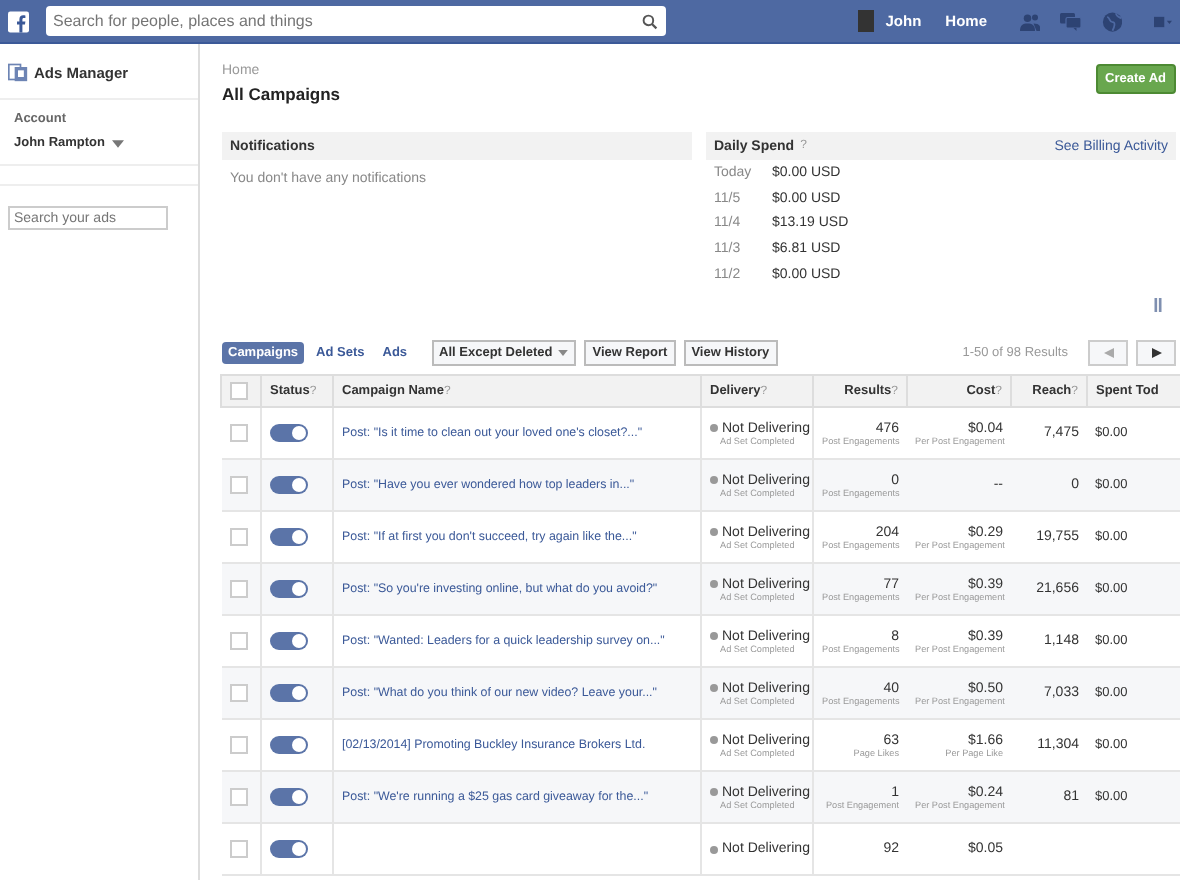 This screenshot has width=1180, height=880. Describe the element at coordinates (1030, 21) in the screenshot. I see `friends-icon` at that location.